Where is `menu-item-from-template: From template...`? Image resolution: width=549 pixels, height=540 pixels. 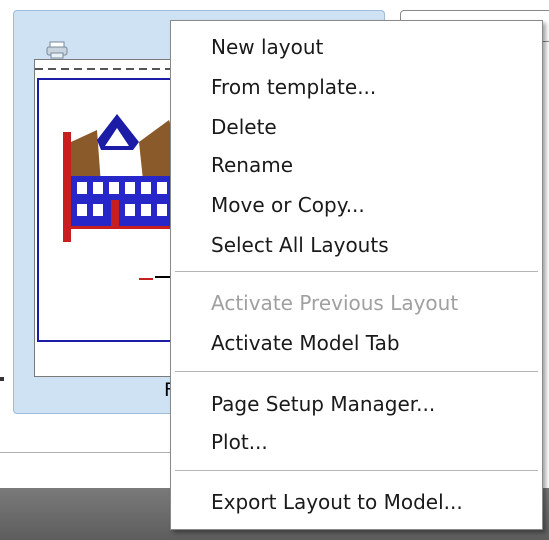 menu-item-from-template: From template... is located at coordinates (372, 87).